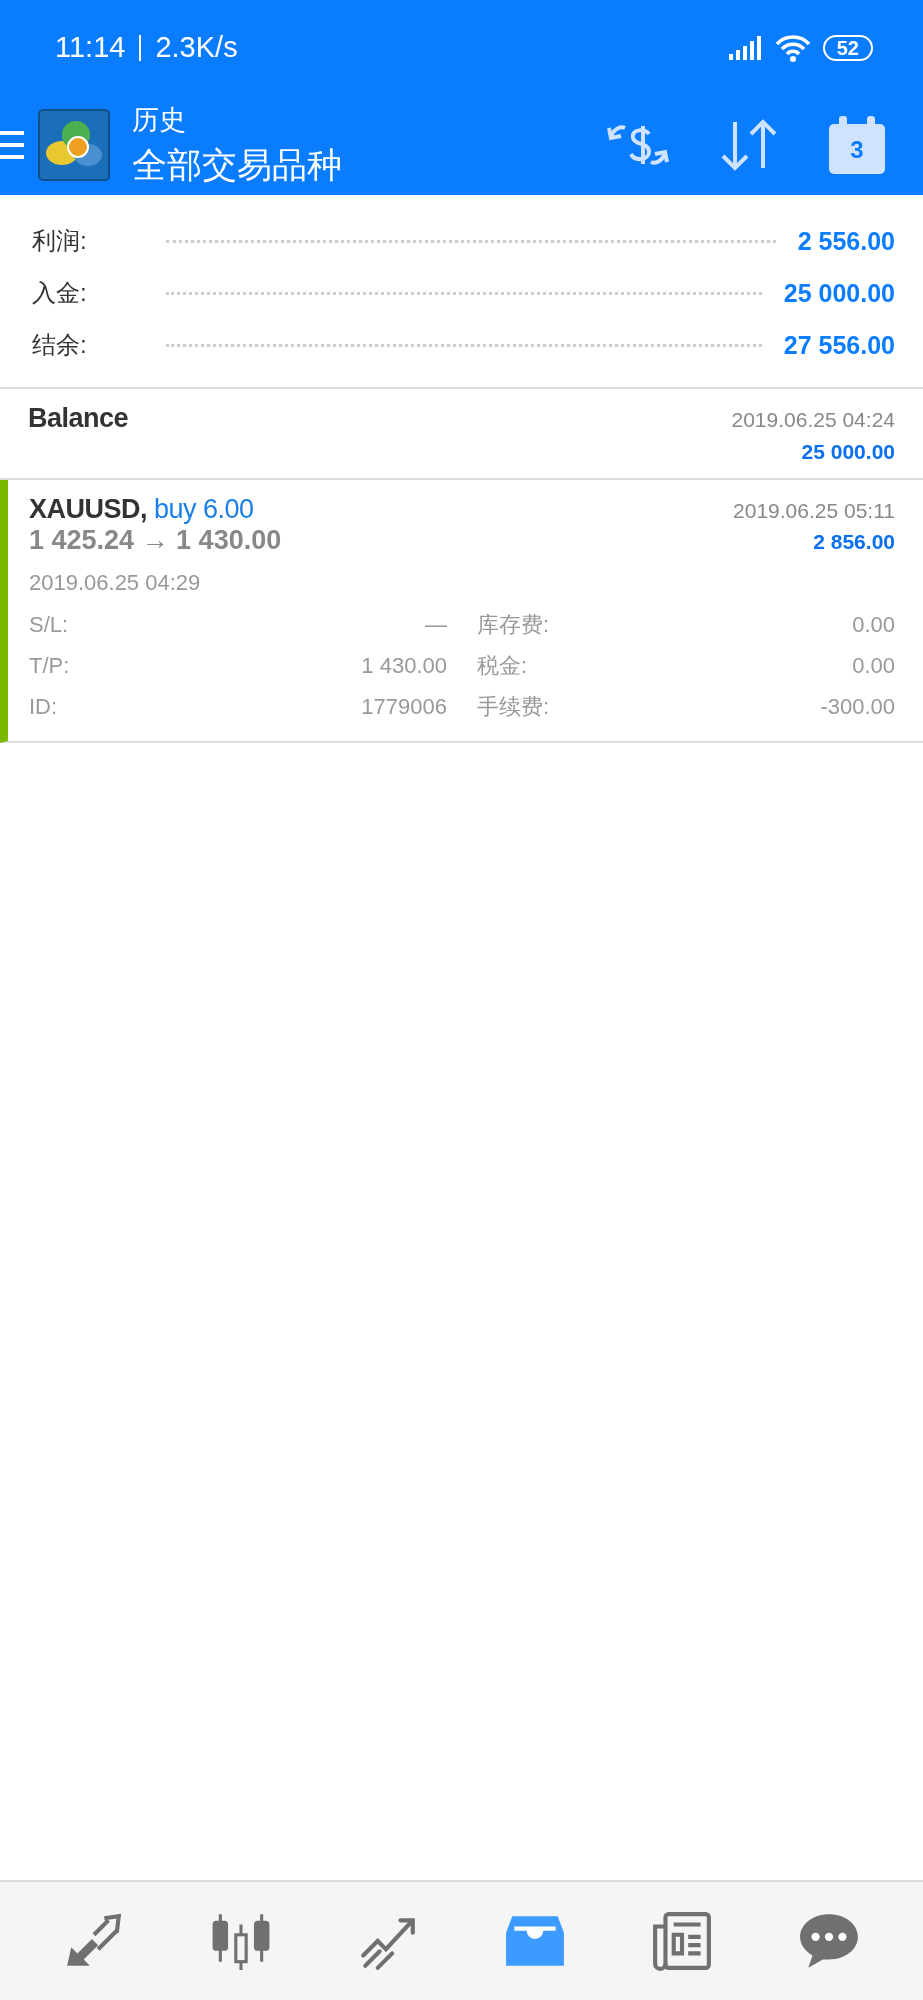  I want to click on wifi-icon, so click(792, 47).